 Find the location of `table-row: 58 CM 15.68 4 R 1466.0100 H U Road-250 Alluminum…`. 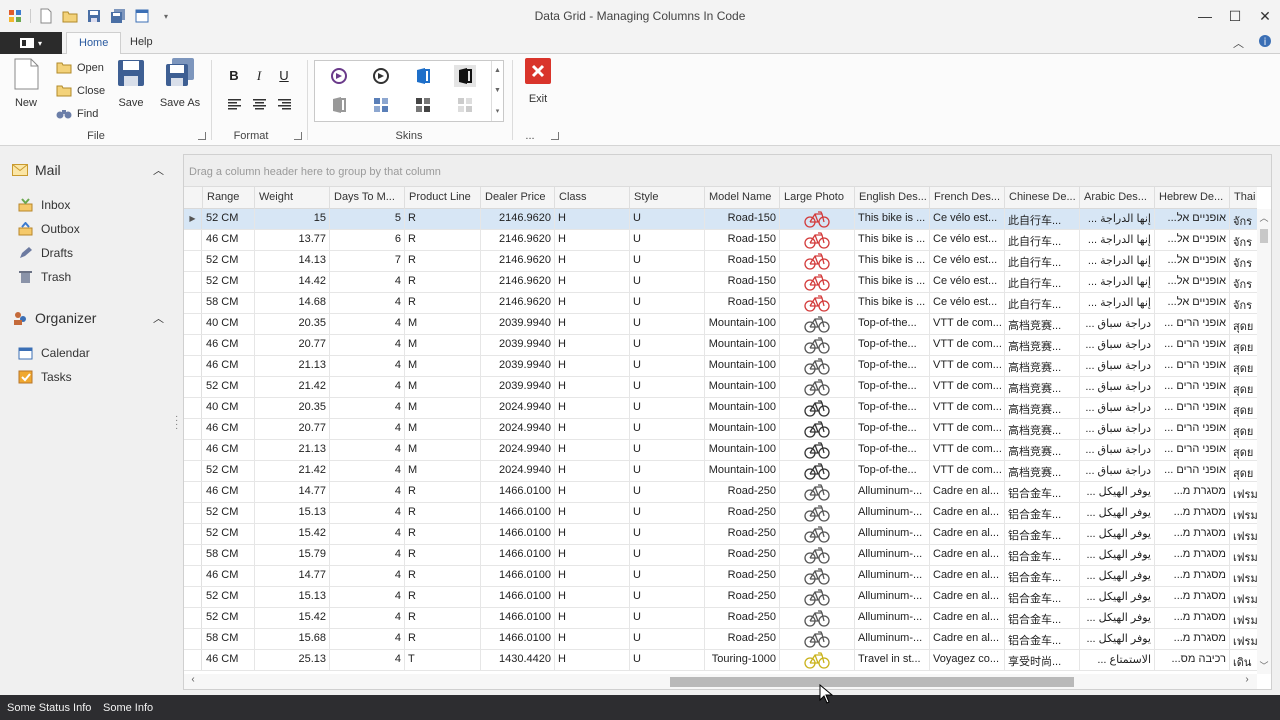

table-row: 58 CM 15.68 4 R 1466.0100 H U Road-250 Alluminum… is located at coordinates (720, 639).